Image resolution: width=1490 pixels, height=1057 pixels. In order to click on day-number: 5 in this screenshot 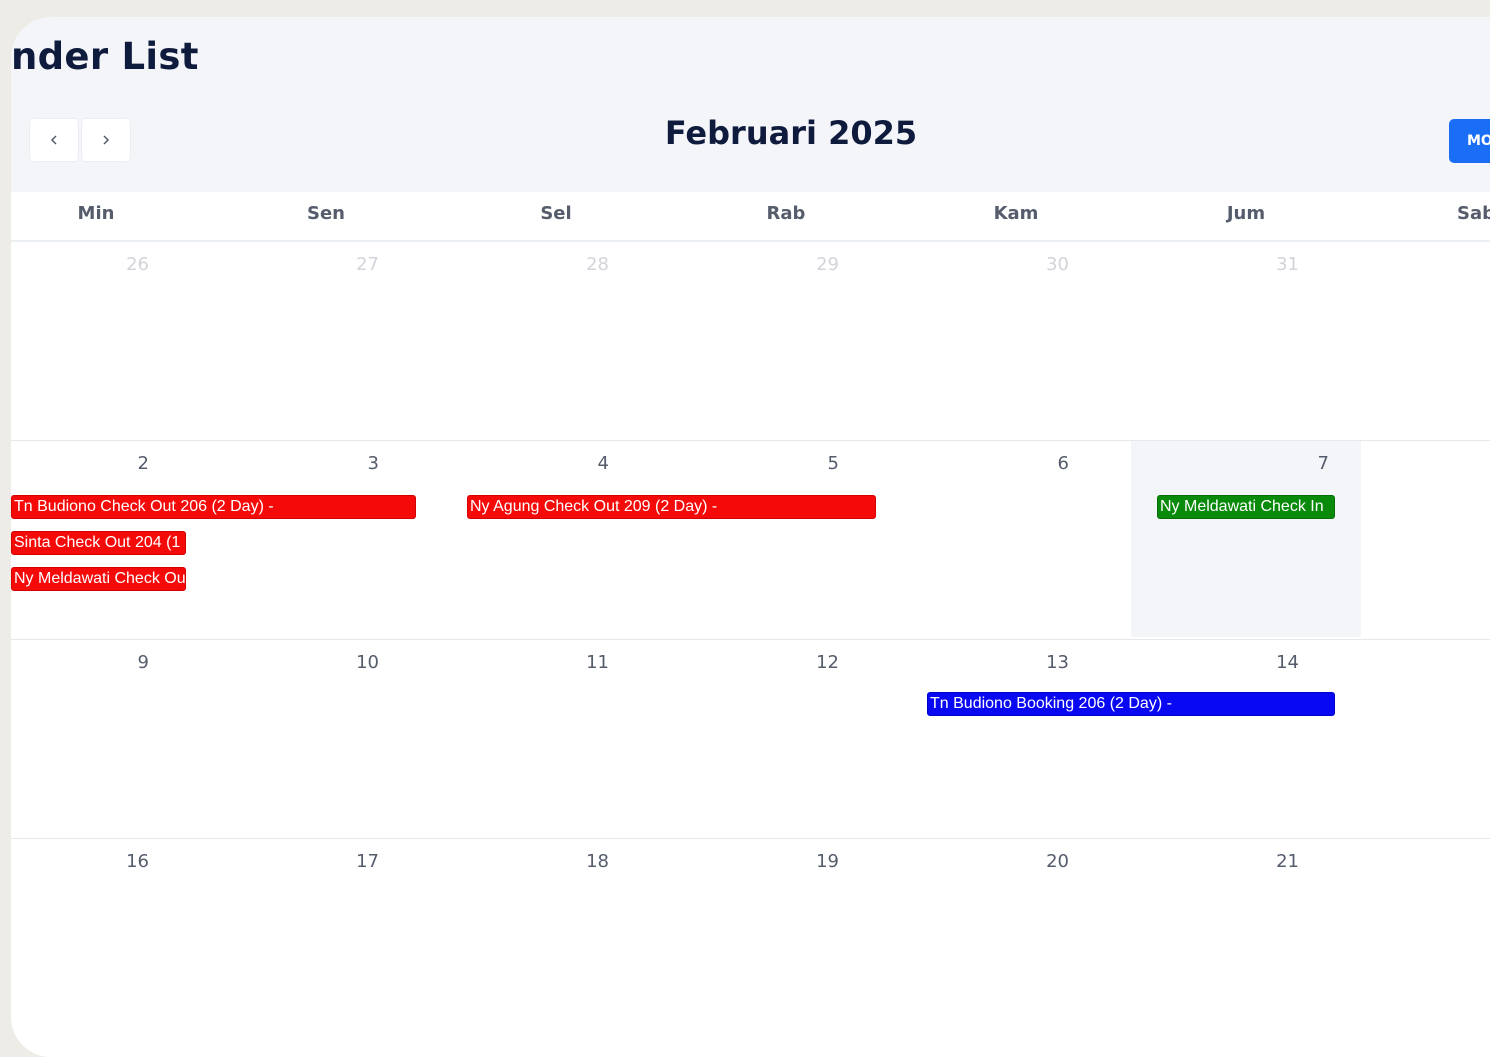, I will do `click(833, 463)`.